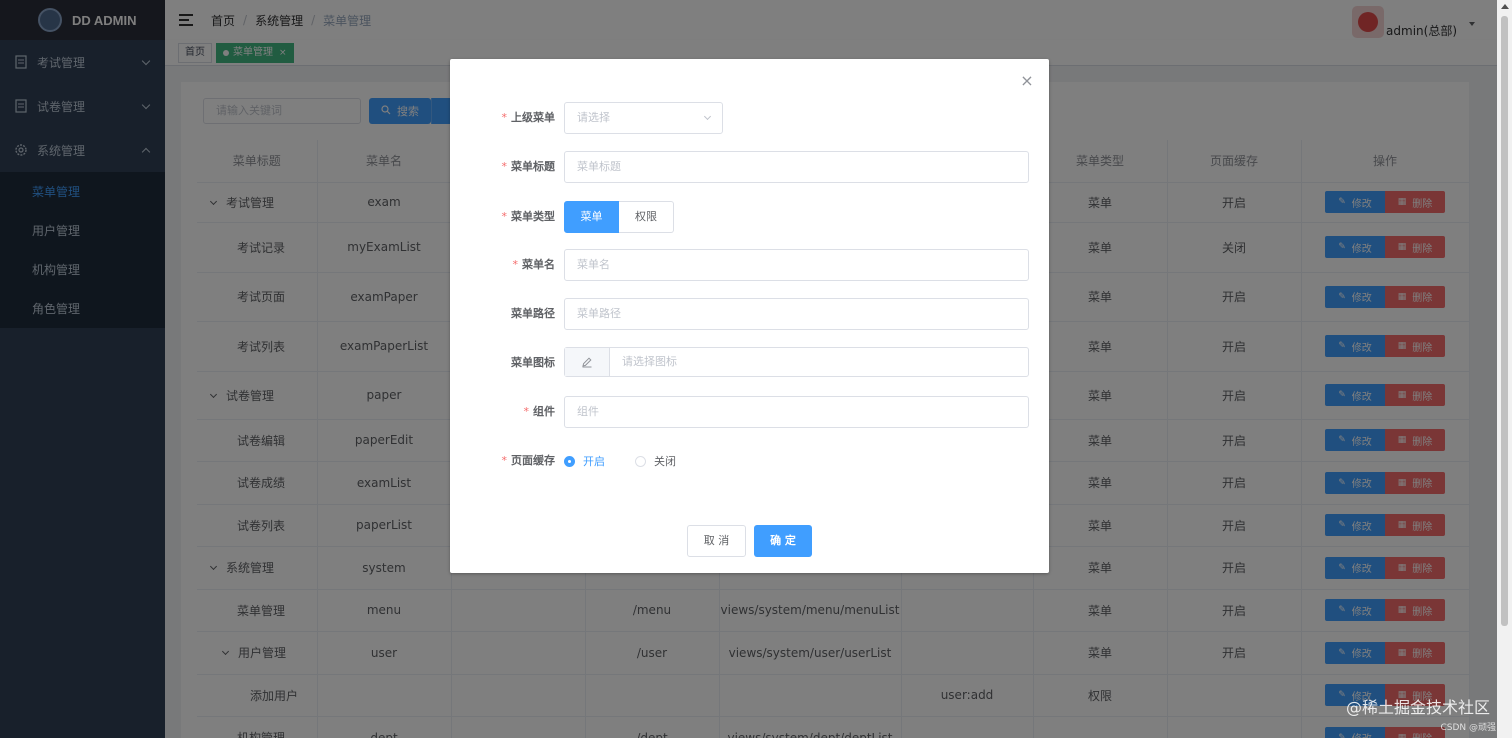  What do you see at coordinates (569, 461) in the screenshot?
I see `radio-checked-icon` at bounding box center [569, 461].